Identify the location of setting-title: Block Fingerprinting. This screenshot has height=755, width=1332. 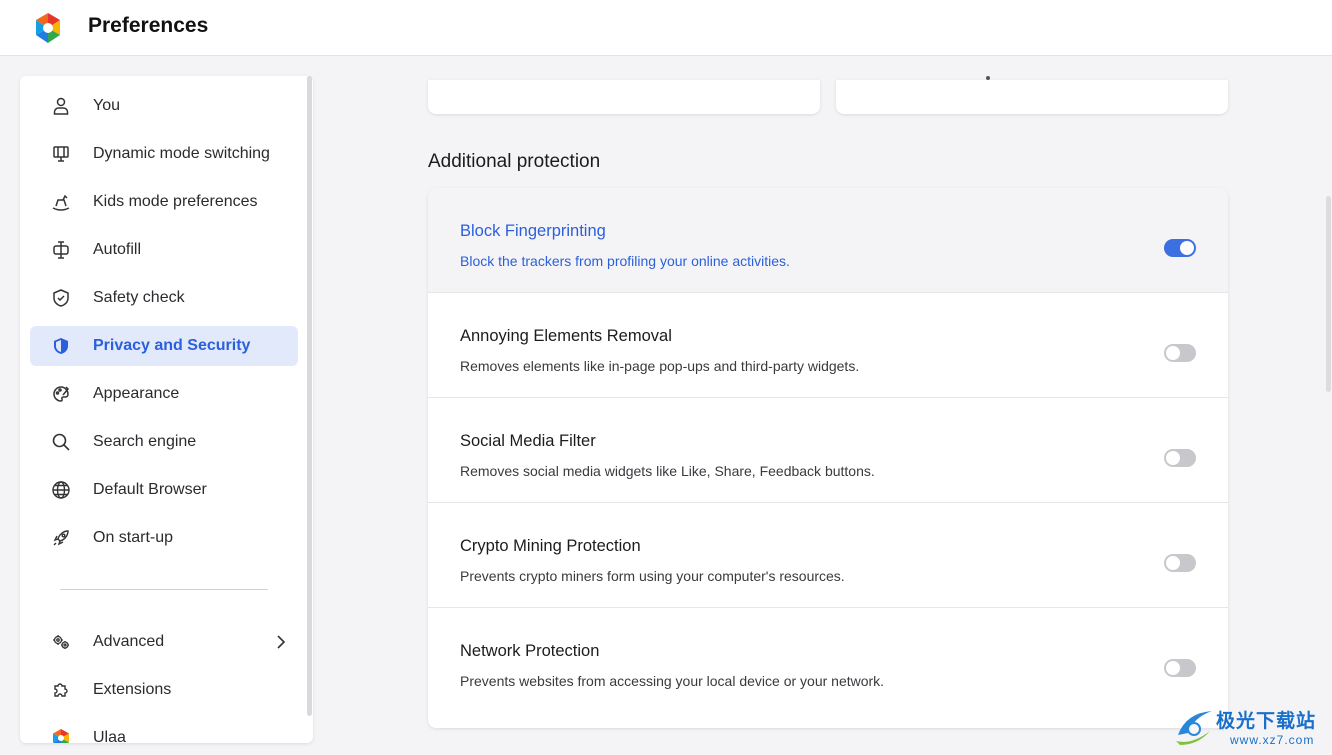
(533, 231).